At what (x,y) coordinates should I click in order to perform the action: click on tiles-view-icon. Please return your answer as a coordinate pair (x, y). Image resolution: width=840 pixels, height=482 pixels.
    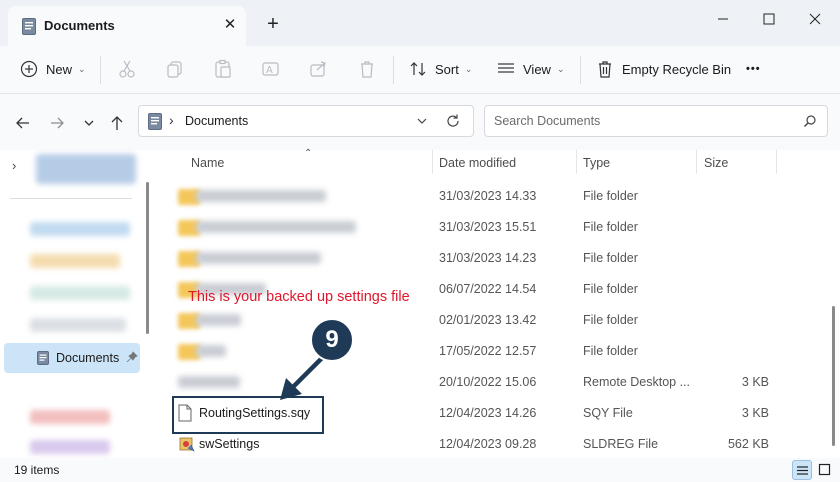
    Looking at the image, I should click on (824, 469).